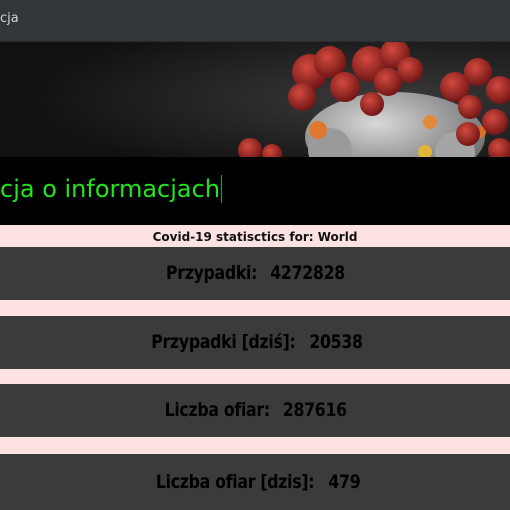 The image size is (510, 510). What do you see at coordinates (9, 18) in the screenshot?
I see `window-title: cja` at bounding box center [9, 18].